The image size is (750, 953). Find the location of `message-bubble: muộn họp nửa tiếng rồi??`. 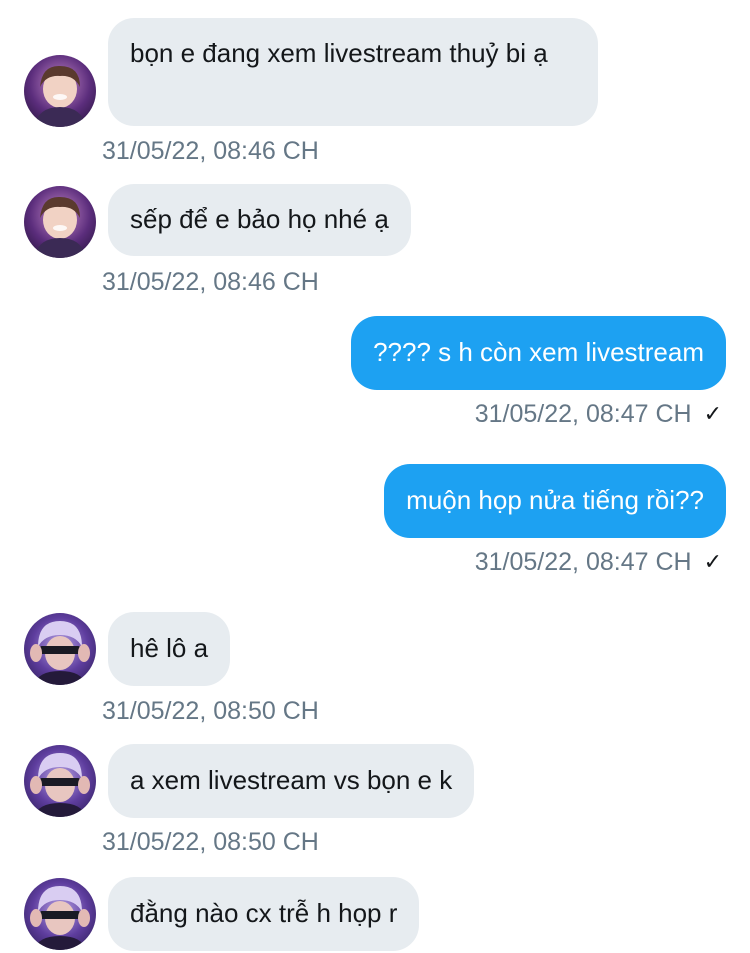

message-bubble: muộn họp nửa tiếng rồi?? is located at coordinates (555, 501).